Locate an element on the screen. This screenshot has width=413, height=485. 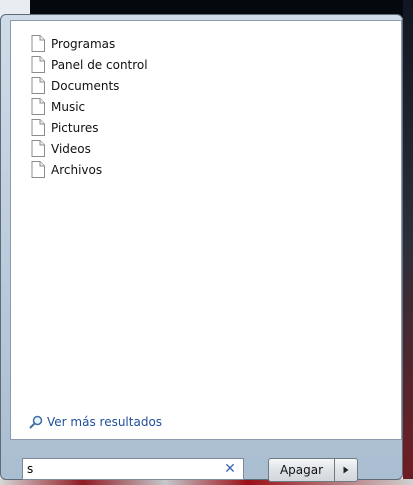
result-label: Music is located at coordinates (68, 106).